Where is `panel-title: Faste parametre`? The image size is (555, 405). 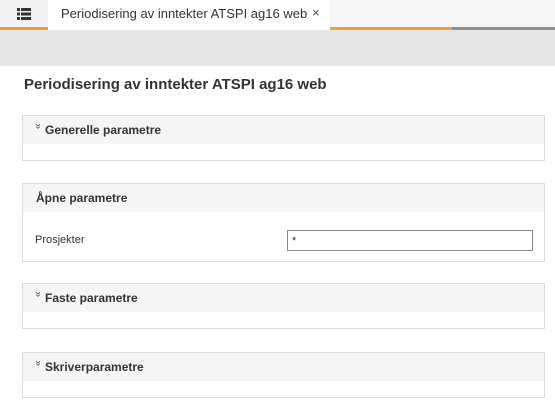 panel-title: Faste parametre is located at coordinates (91, 298).